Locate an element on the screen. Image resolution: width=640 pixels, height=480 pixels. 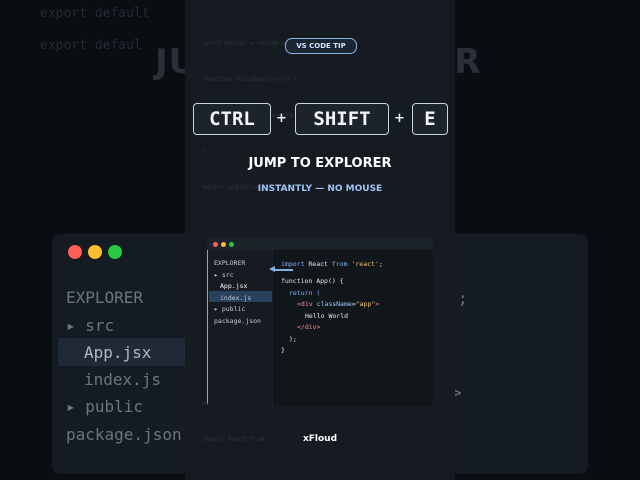
bg-minimize-dot-icon is located at coordinates (95, 252).